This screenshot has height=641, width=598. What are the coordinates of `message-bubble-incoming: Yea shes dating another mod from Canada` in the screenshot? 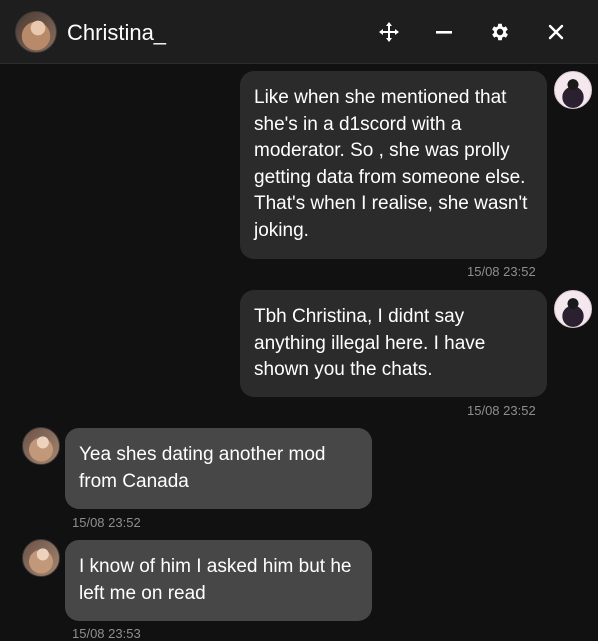 It's located at (218, 468).